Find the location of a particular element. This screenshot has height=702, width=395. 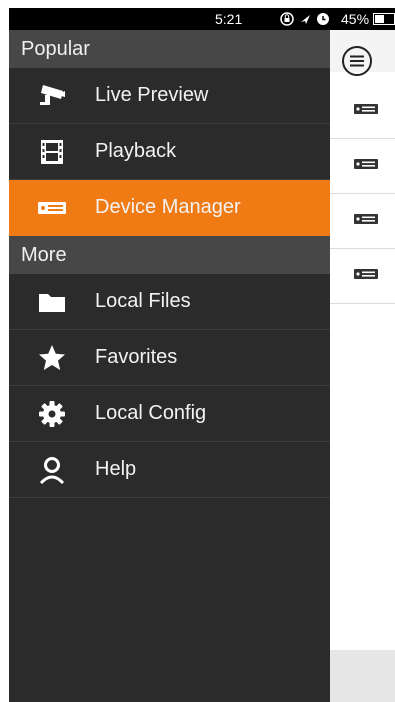

section-header-label: Popular is located at coordinates (55, 49).